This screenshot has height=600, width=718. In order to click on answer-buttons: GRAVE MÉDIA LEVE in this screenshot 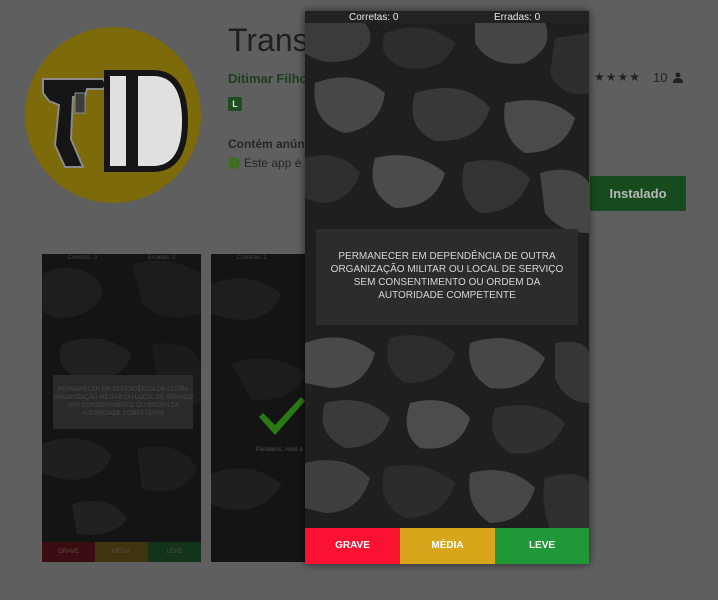, I will do `click(447, 546)`.